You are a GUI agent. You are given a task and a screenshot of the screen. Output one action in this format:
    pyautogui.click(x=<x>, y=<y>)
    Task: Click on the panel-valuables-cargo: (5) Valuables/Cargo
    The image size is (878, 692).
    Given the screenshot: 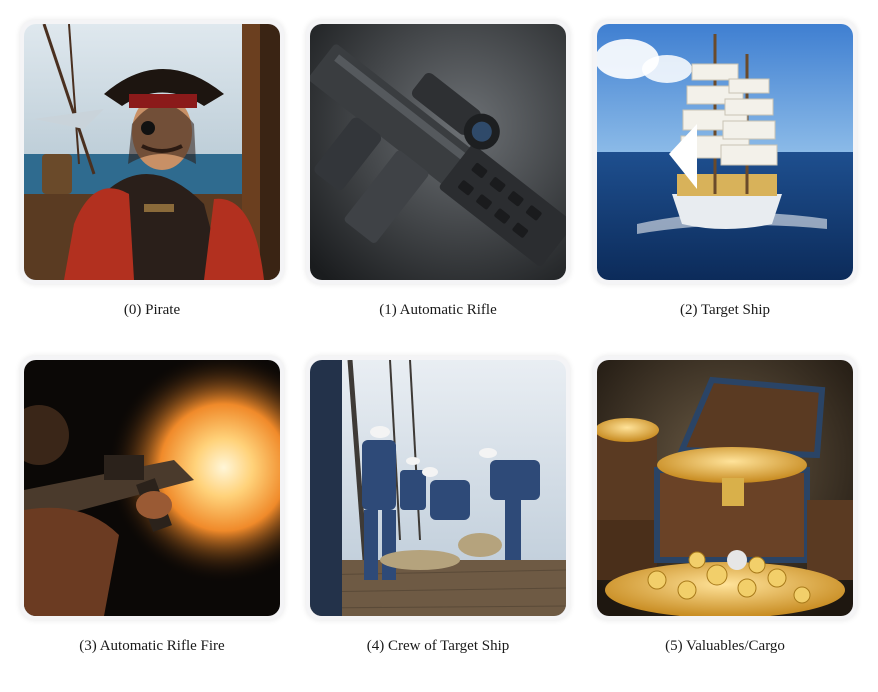 What is the action you would take?
    pyautogui.click(x=725, y=505)
    